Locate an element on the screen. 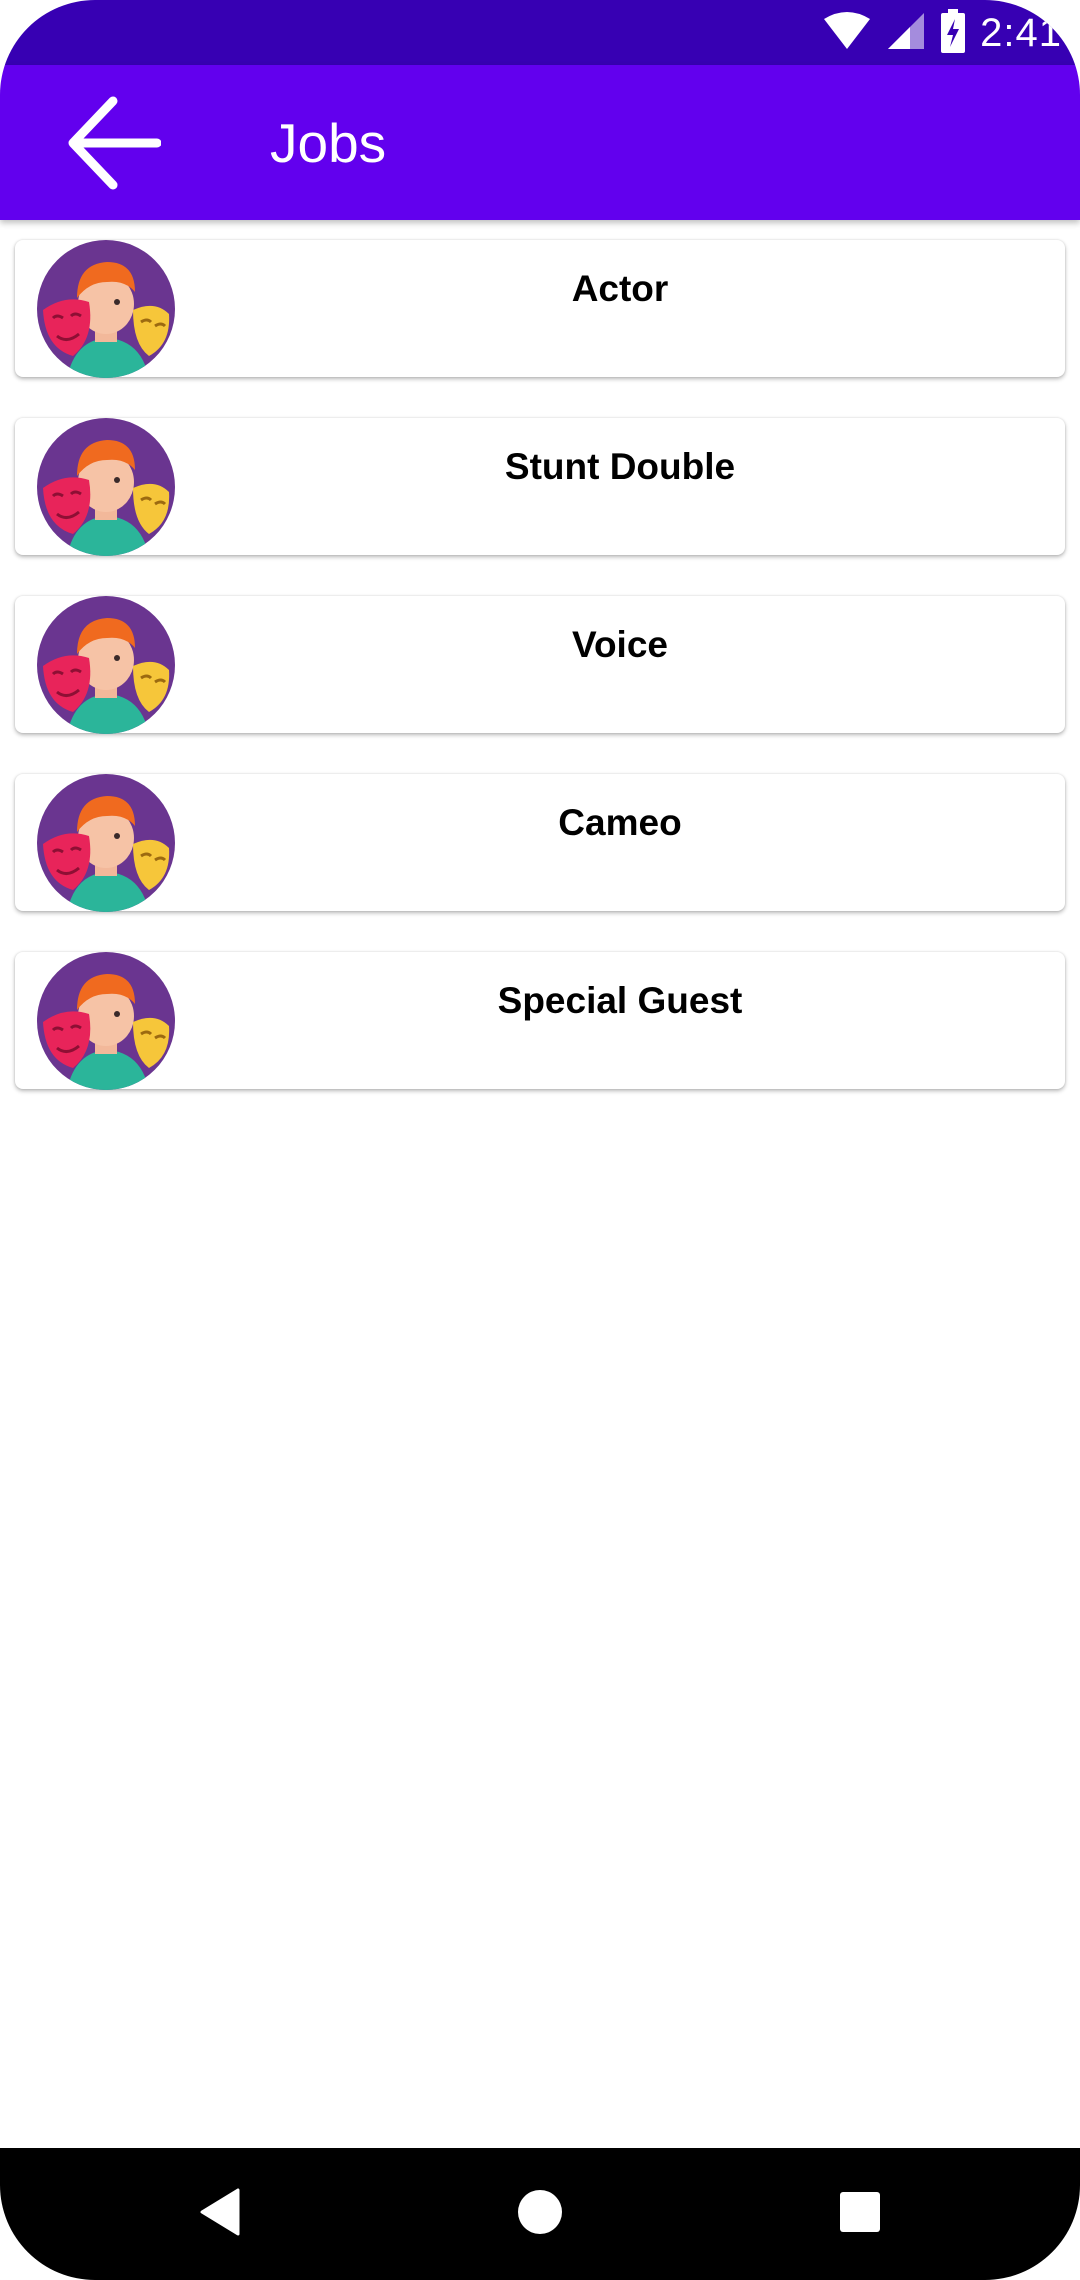  job-card-special-guest: Special Guest is located at coordinates (540, 1020).